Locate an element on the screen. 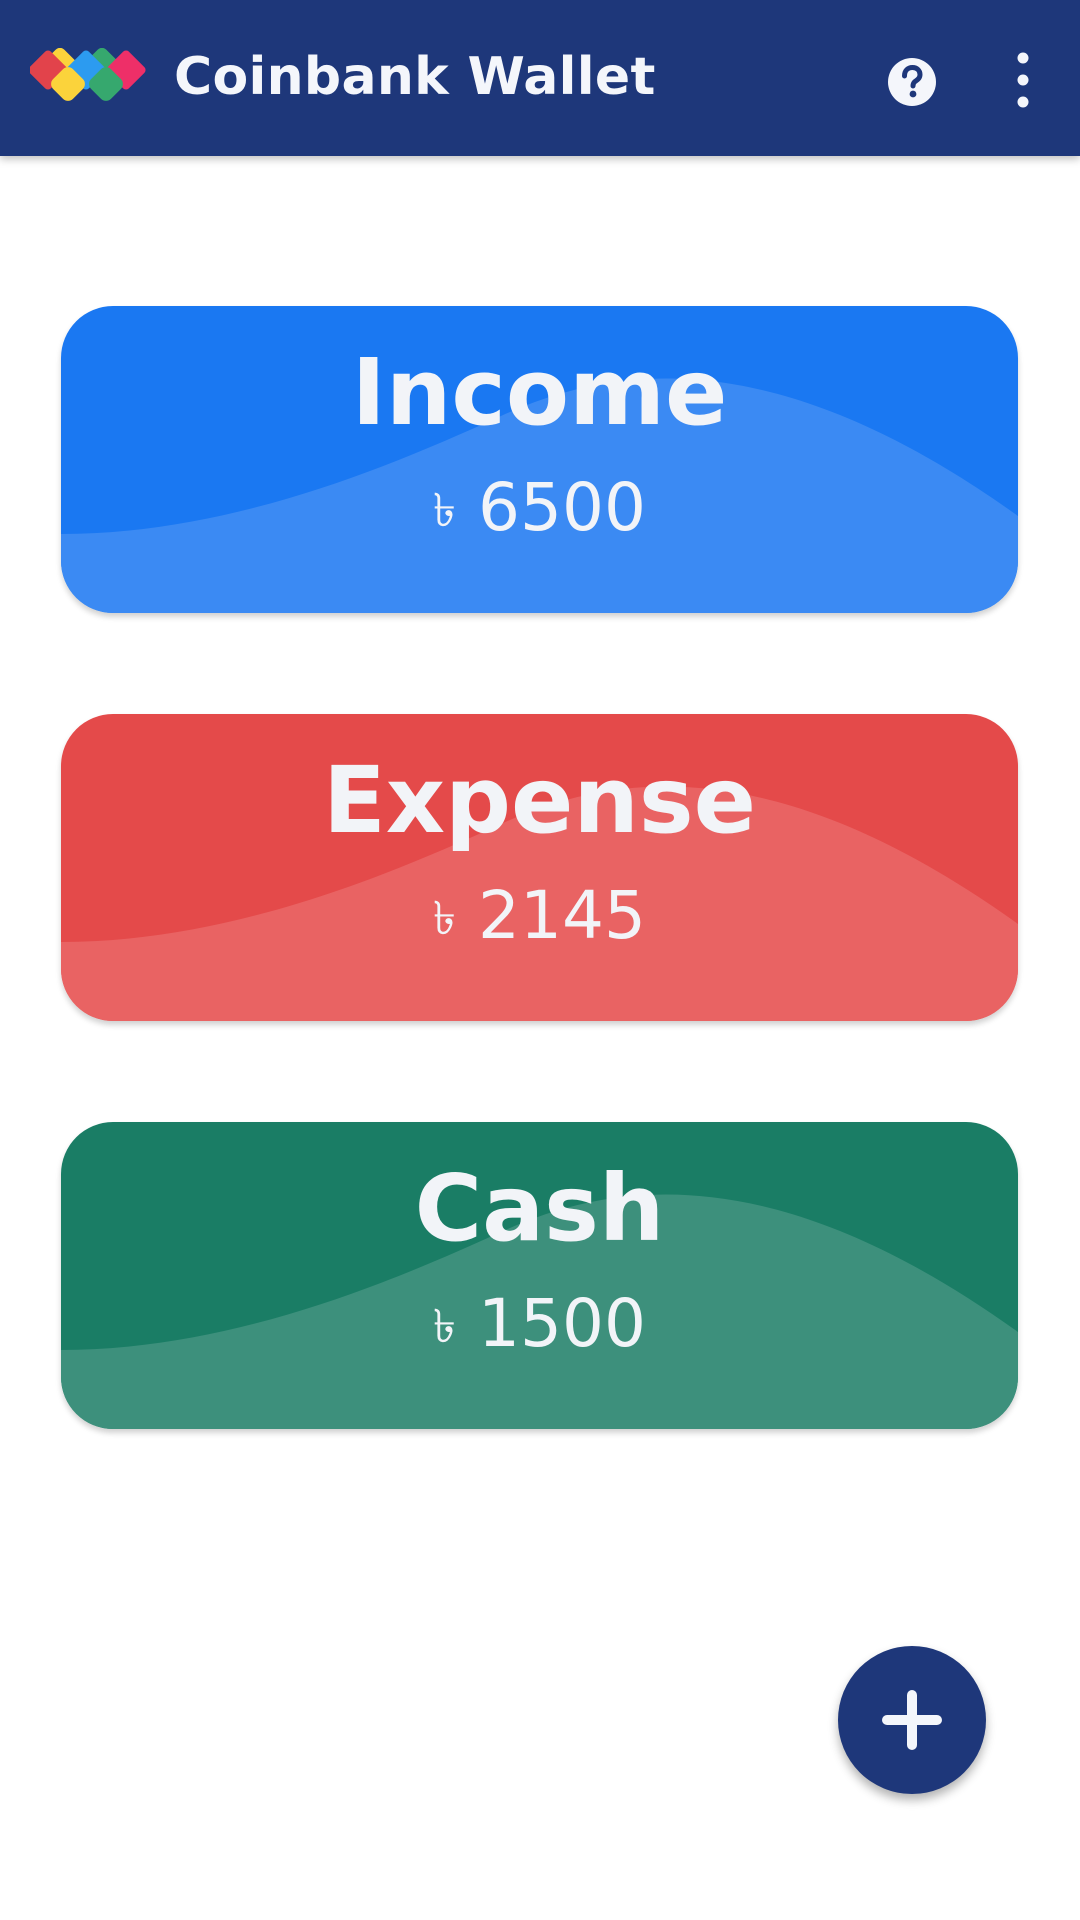 This screenshot has height=1920, width=1080. card-amount: ৳ 1500 is located at coordinates (539, 1327).